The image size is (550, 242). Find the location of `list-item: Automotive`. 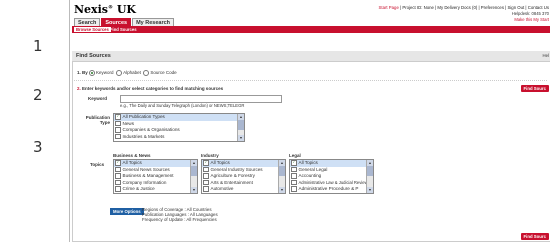

list-item: Automotive is located at coordinates (243, 189).